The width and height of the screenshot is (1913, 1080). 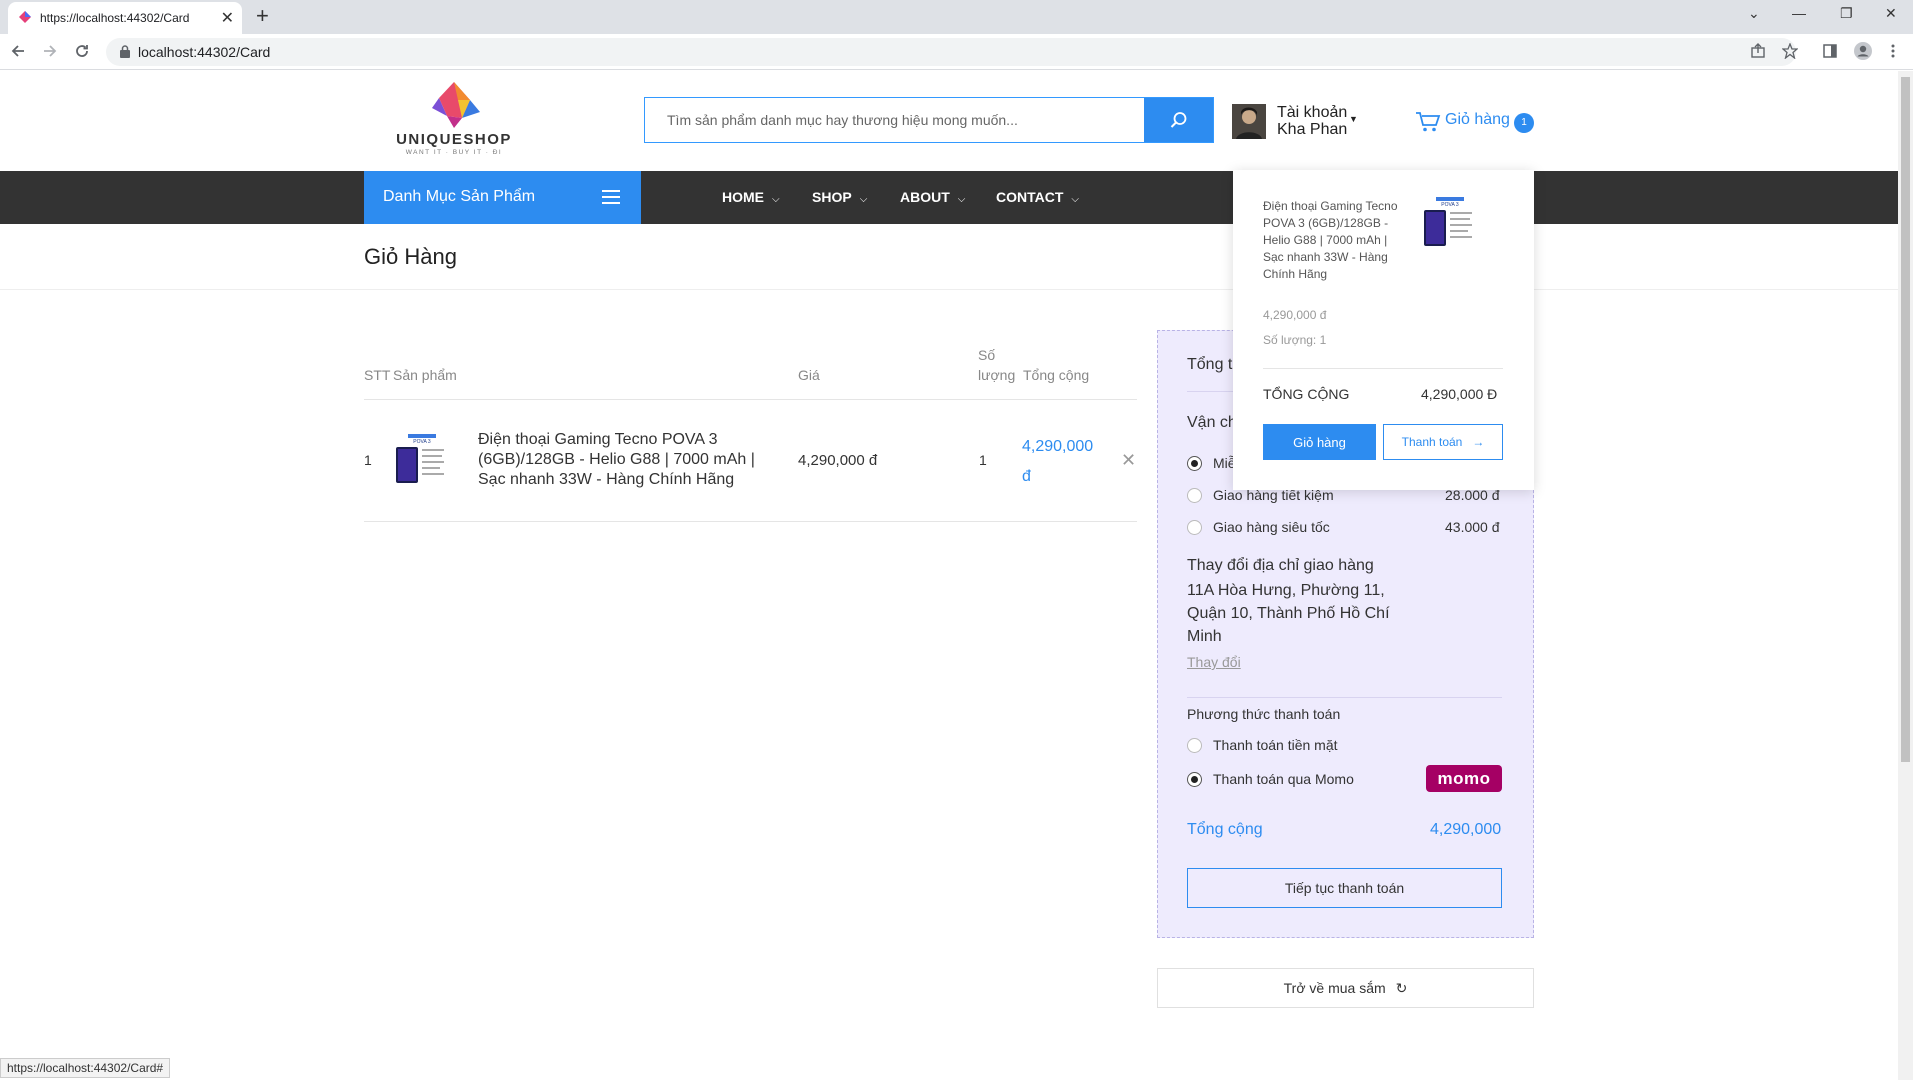 I want to click on column-header-product: Sản phẩm, so click(x=425, y=375).